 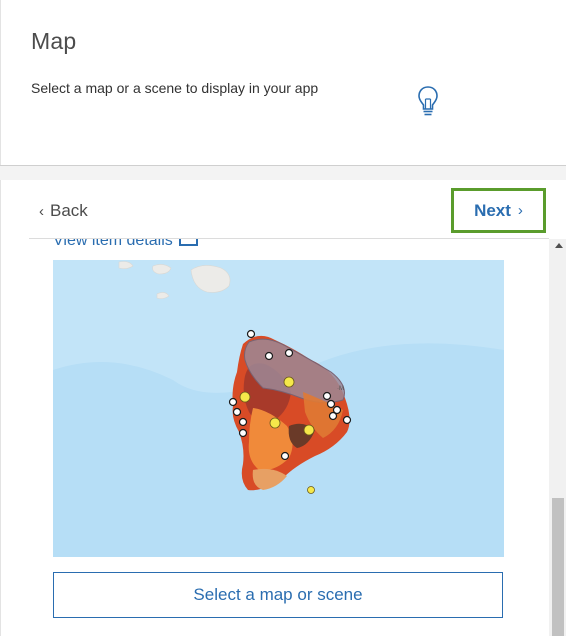 I want to click on scrollbar-thumb, so click(x=558, y=567).